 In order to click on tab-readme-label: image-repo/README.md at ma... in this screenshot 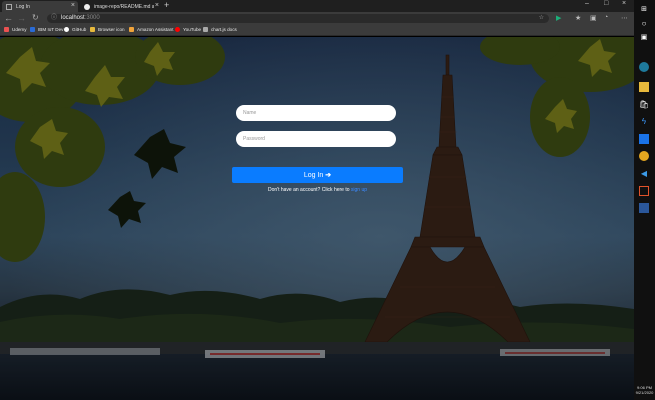, I will do `click(124, 6)`.